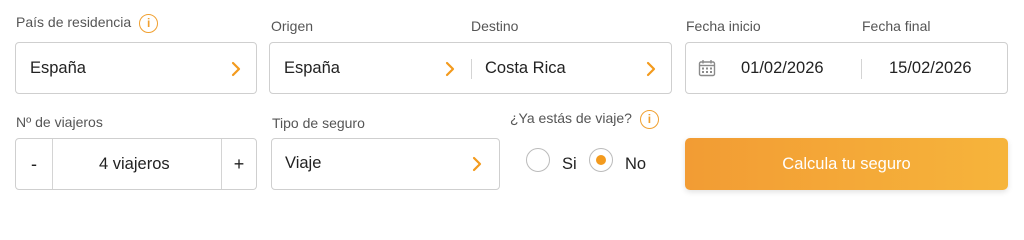 The image size is (1024, 240). What do you see at coordinates (569, 164) in the screenshot?
I see `radio-yes-label: Si` at bounding box center [569, 164].